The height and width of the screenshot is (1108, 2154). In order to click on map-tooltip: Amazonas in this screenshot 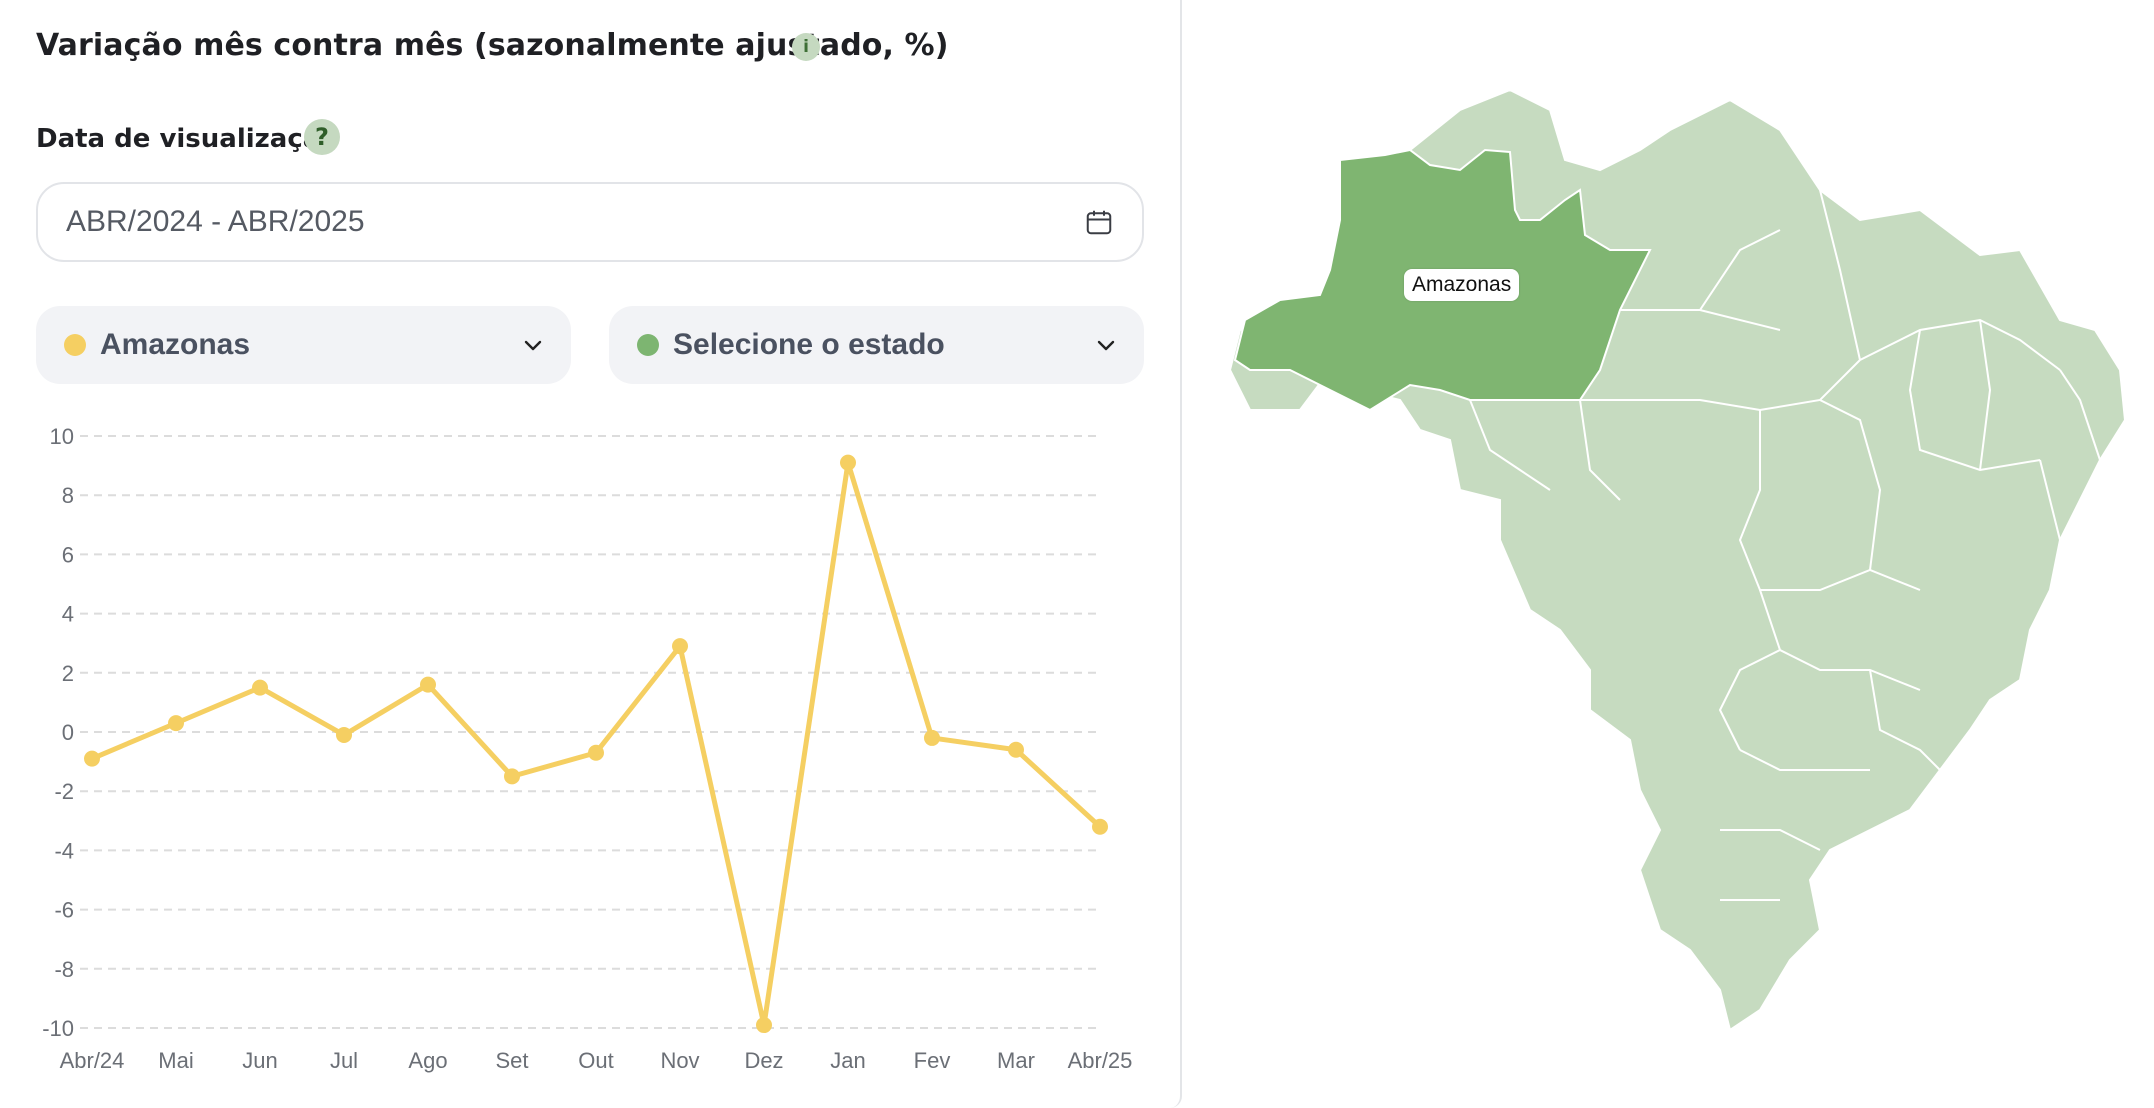, I will do `click(1462, 285)`.